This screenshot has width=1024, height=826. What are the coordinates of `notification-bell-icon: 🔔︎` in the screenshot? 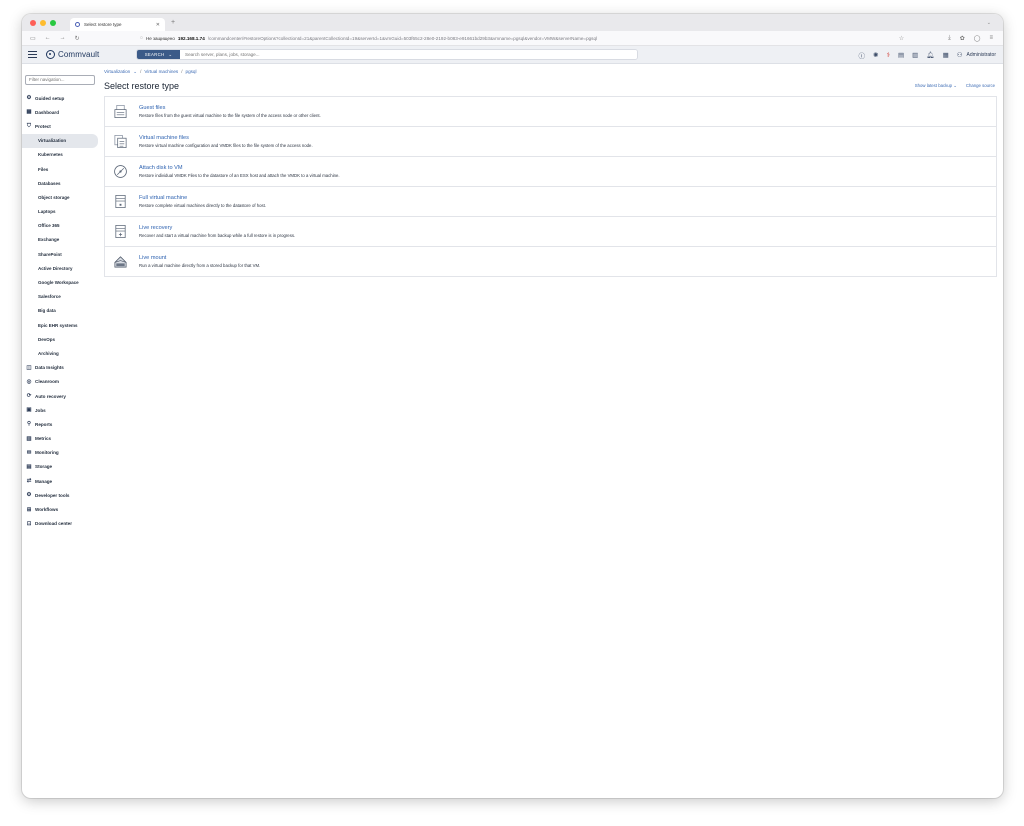 It's located at (930, 55).